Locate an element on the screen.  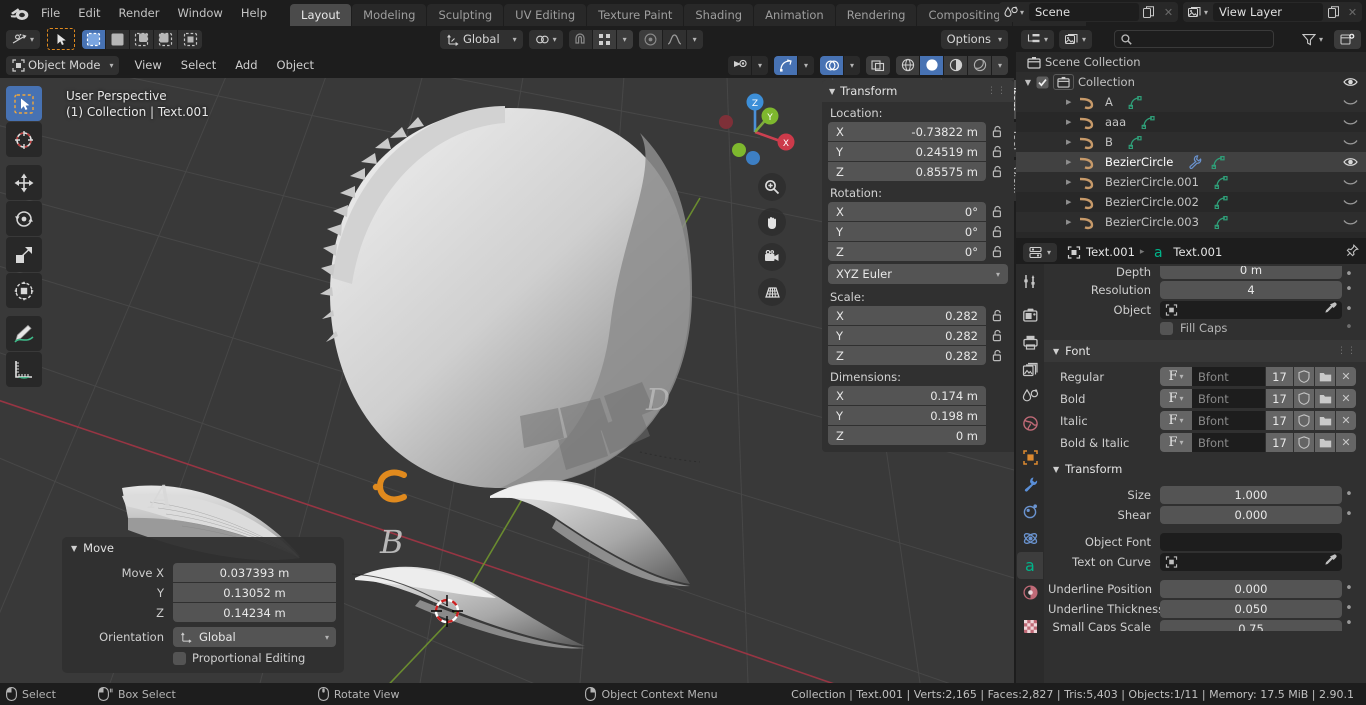
pan-hand-icon is located at coordinates (772, 222).